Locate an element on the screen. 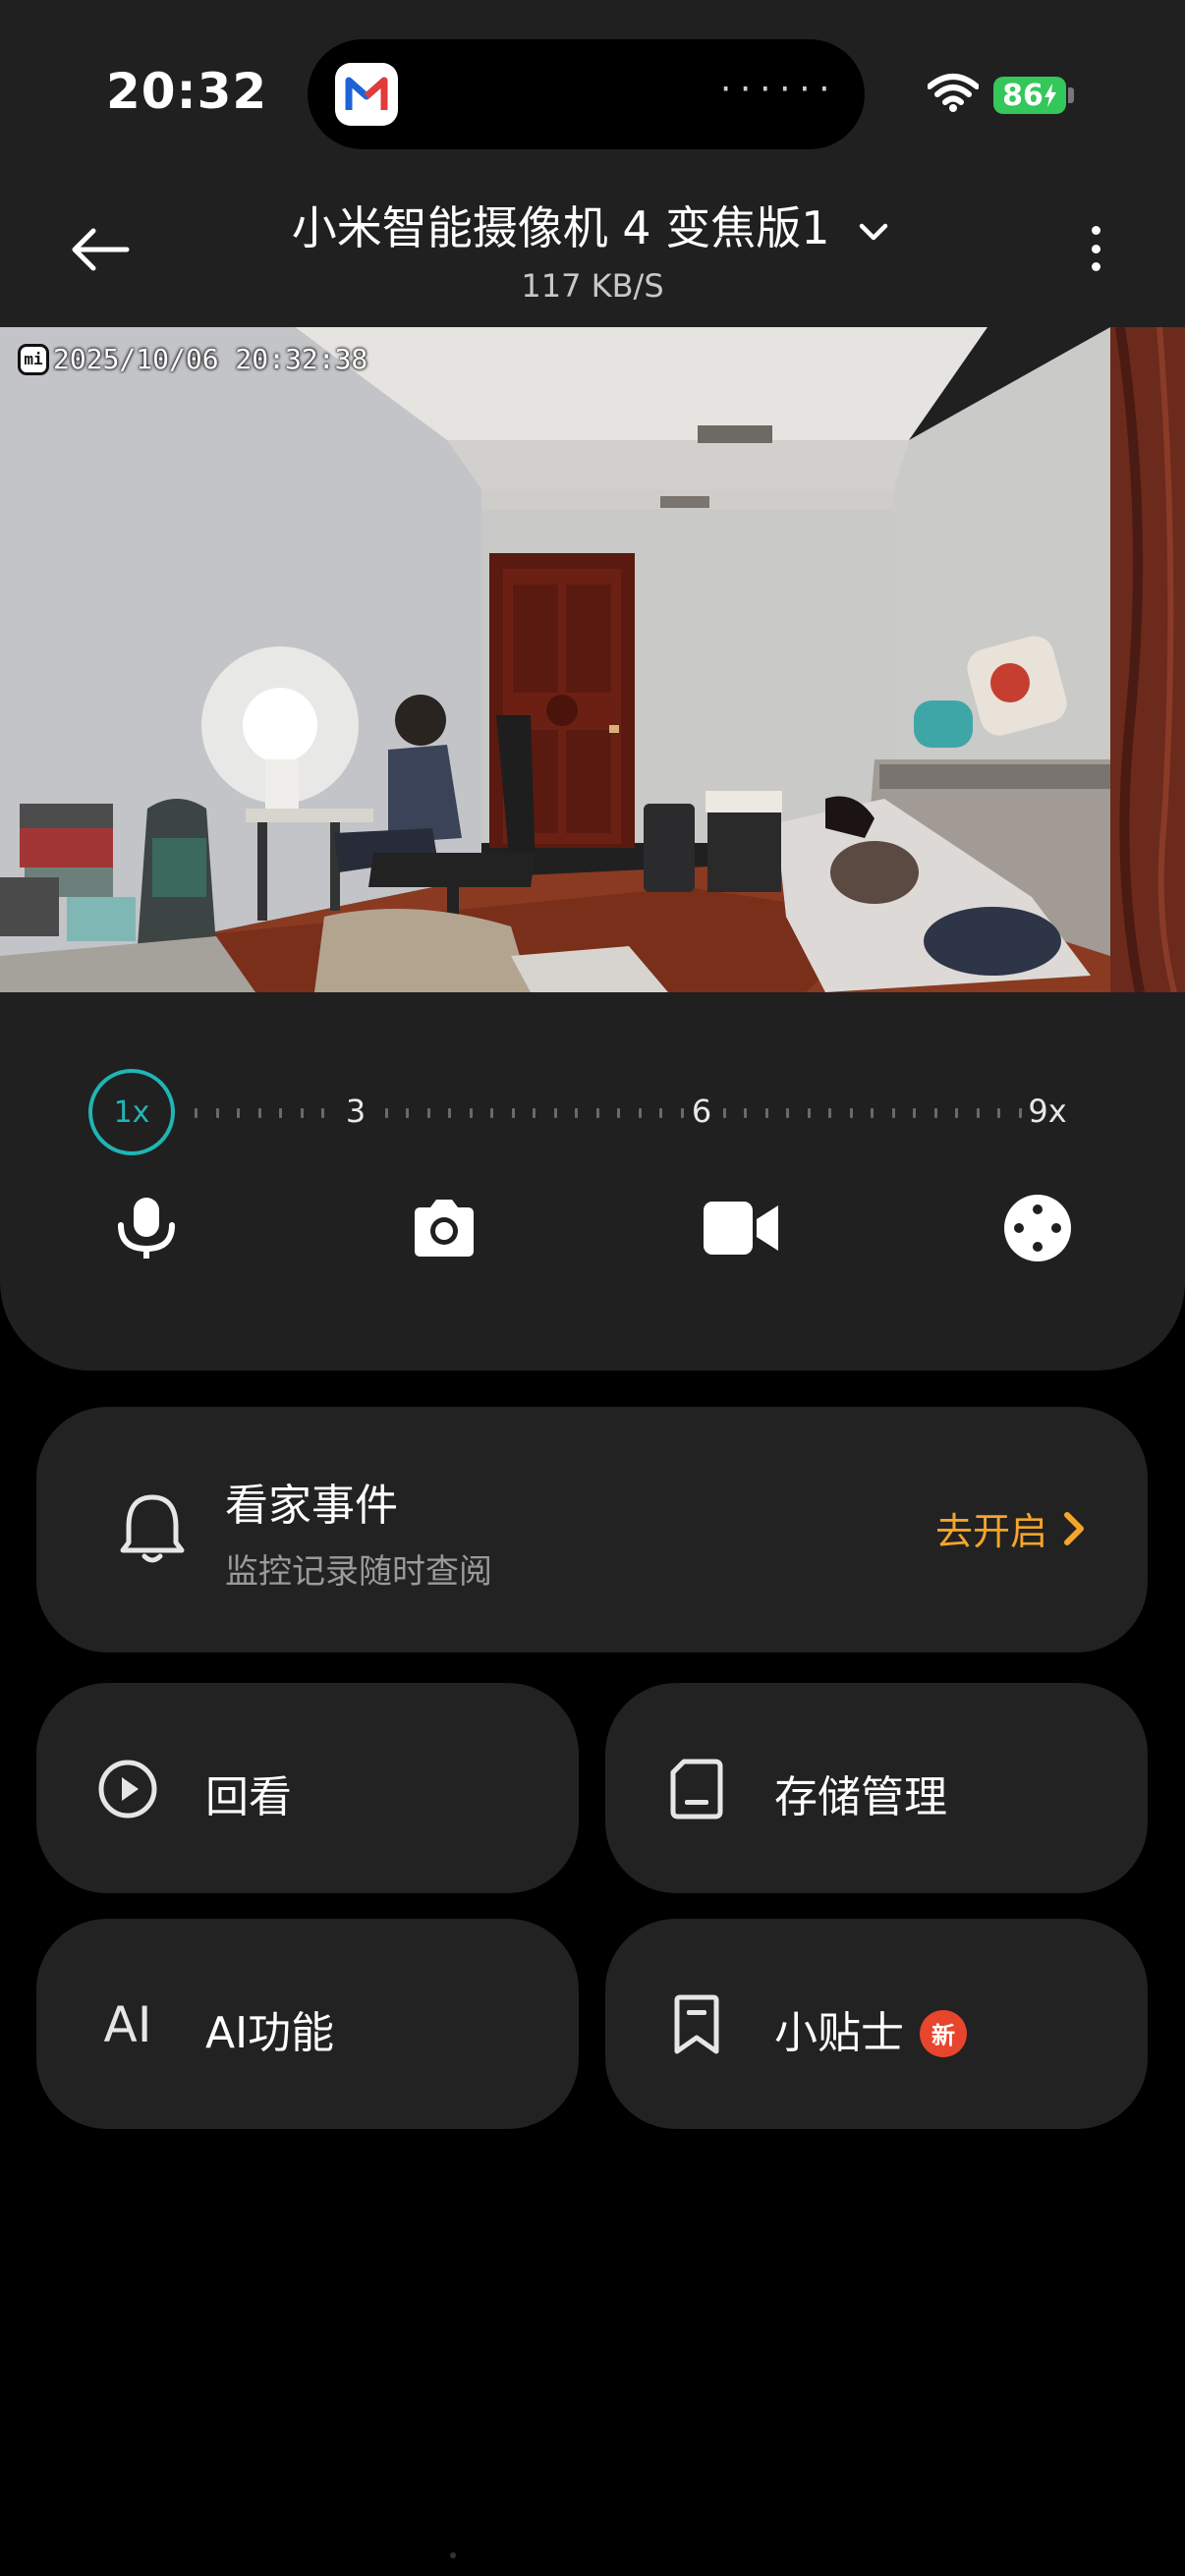  tips-tile: 小贴士新 is located at coordinates (877, 2024).